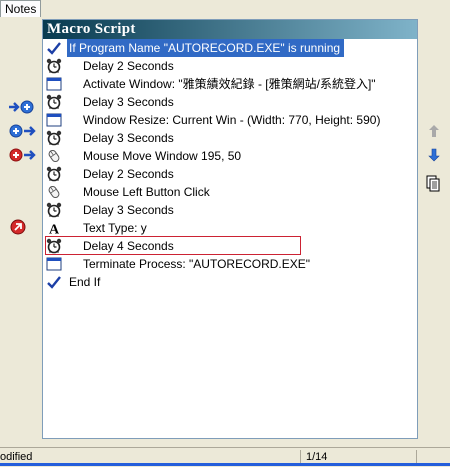 This screenshot has height=467, width=450. What do you see at coordinates (18, 227) in the screenshot?
I see `stop-record-icon` at bounding box center [18, 227].